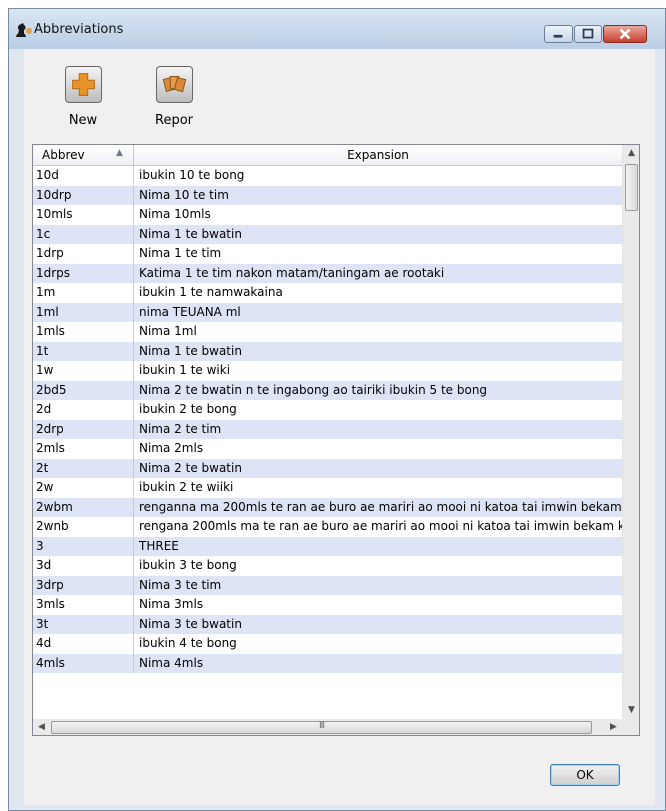 Image resolution: width=666 pixels, height=811 pixels. What do you see at coordinates (83, 371) in the screenshot?
I see `abbrev-cell: 1w` at bounding box center [83, 371].